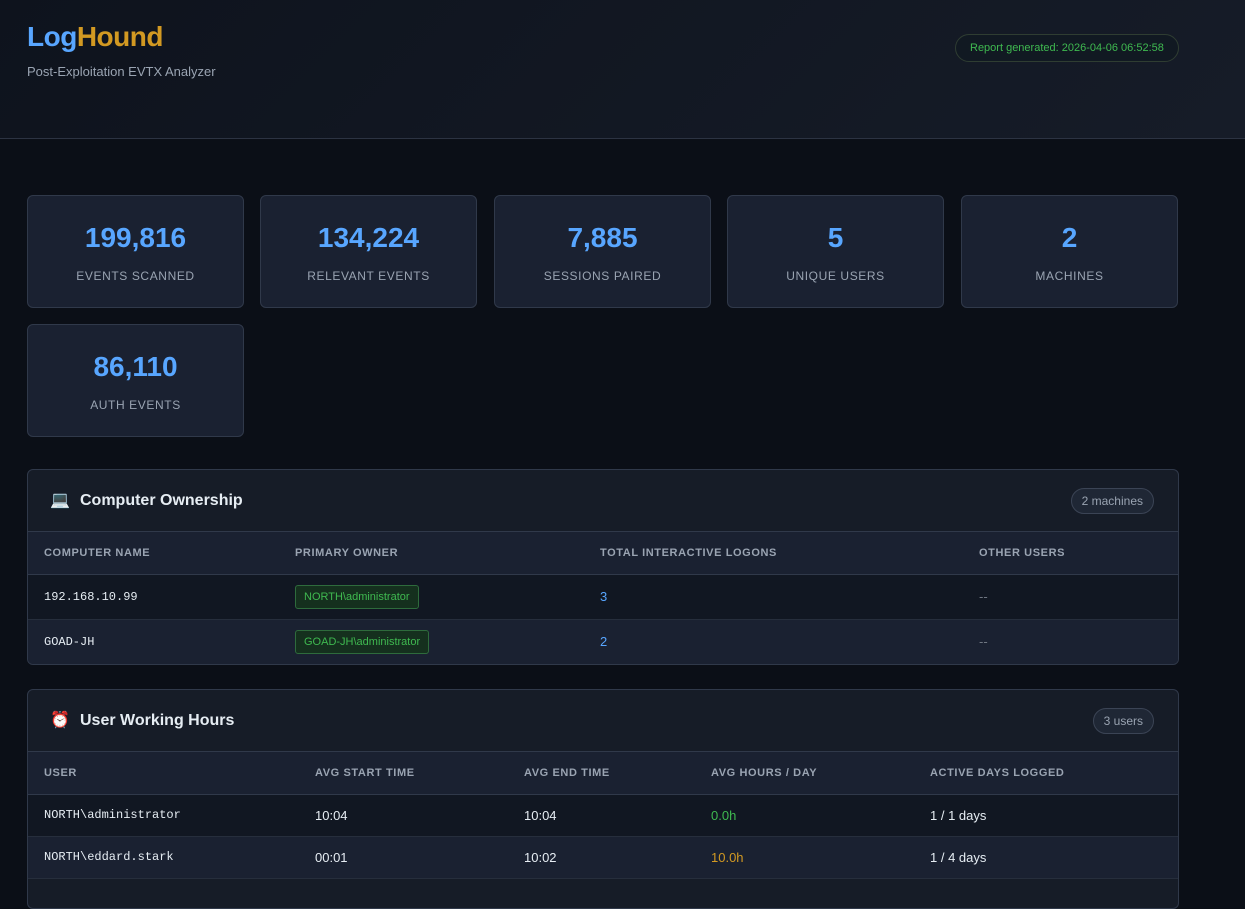  Describe the element at coordinates (603, 501) in the screenshot. I see `panel-header: 💻 Computer Ownership 2 machines` at that location.